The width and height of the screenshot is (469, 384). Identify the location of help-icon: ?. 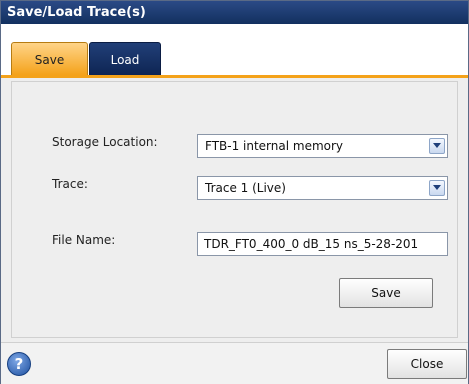
(19, 364).